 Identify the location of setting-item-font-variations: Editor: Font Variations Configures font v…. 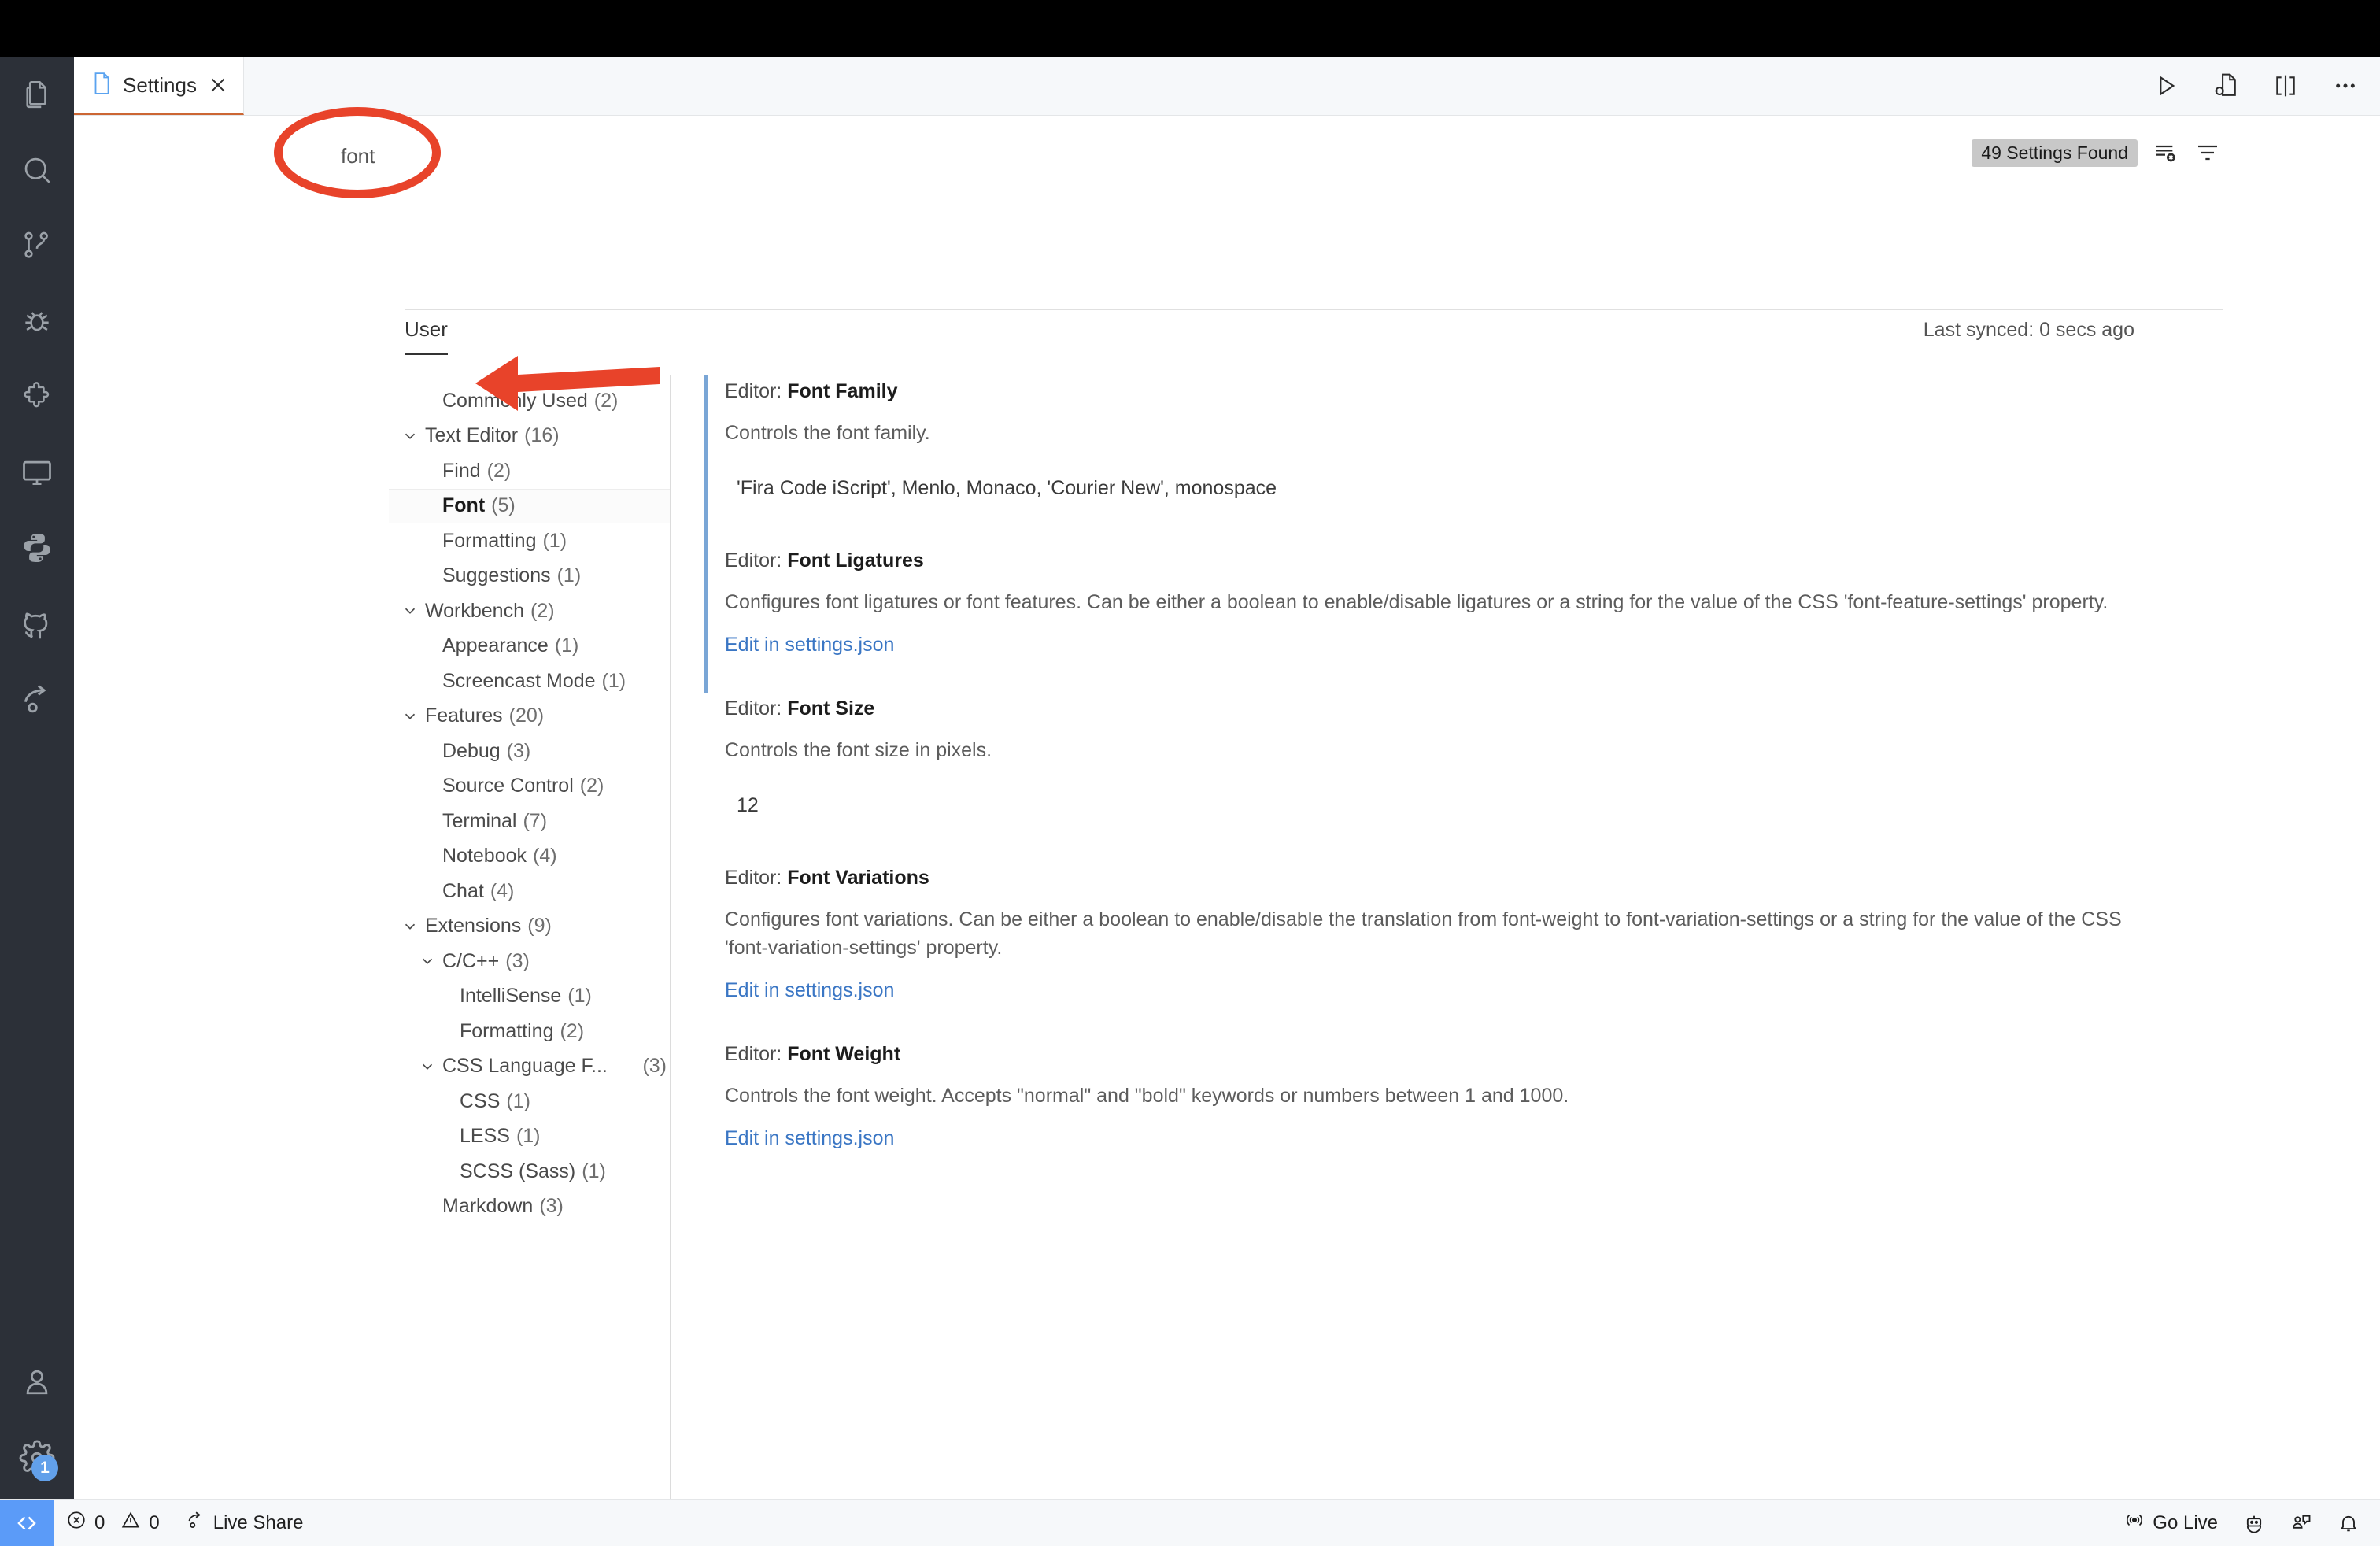
(1491, 950).